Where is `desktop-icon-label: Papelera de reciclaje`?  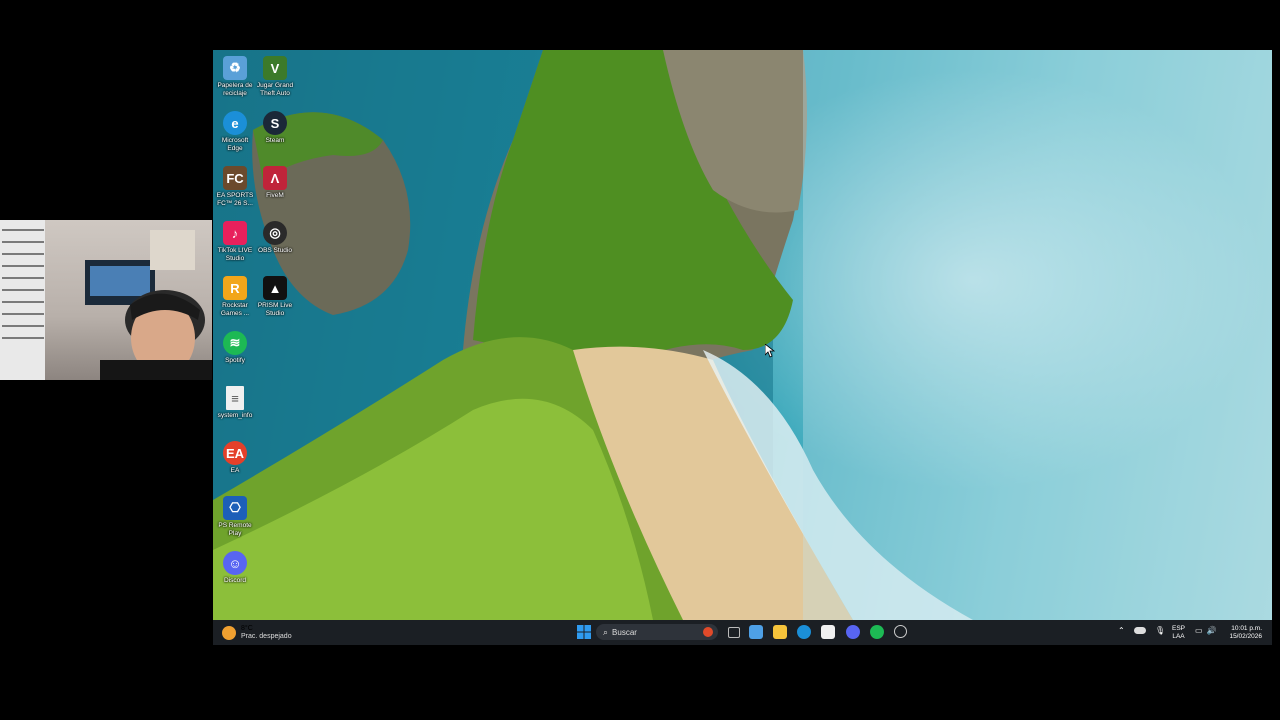
desktop-icon-label: Papelera de reciclaje is located at coordinates (235, 89).